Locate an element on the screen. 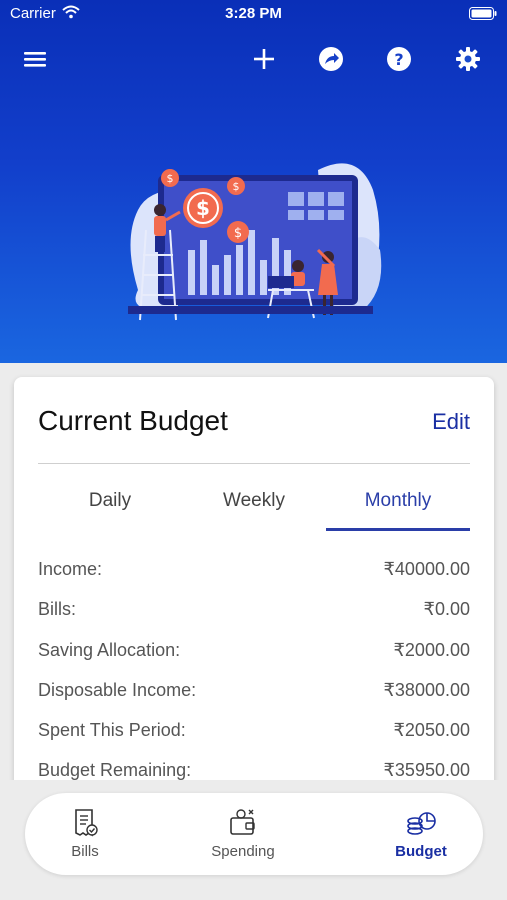 This screenshot has width=507, height=900. help-icon: ? is located at coordinates (399, 59).